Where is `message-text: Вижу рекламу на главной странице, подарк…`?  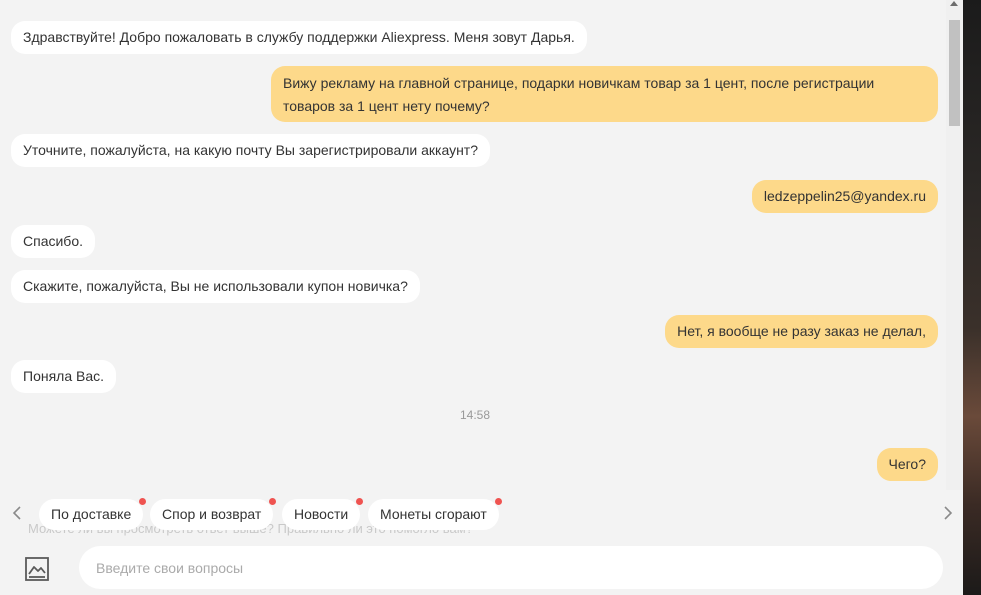 message-text: Вижу рекламу на главной странице, подарк… is located at coordinates (579, 94).